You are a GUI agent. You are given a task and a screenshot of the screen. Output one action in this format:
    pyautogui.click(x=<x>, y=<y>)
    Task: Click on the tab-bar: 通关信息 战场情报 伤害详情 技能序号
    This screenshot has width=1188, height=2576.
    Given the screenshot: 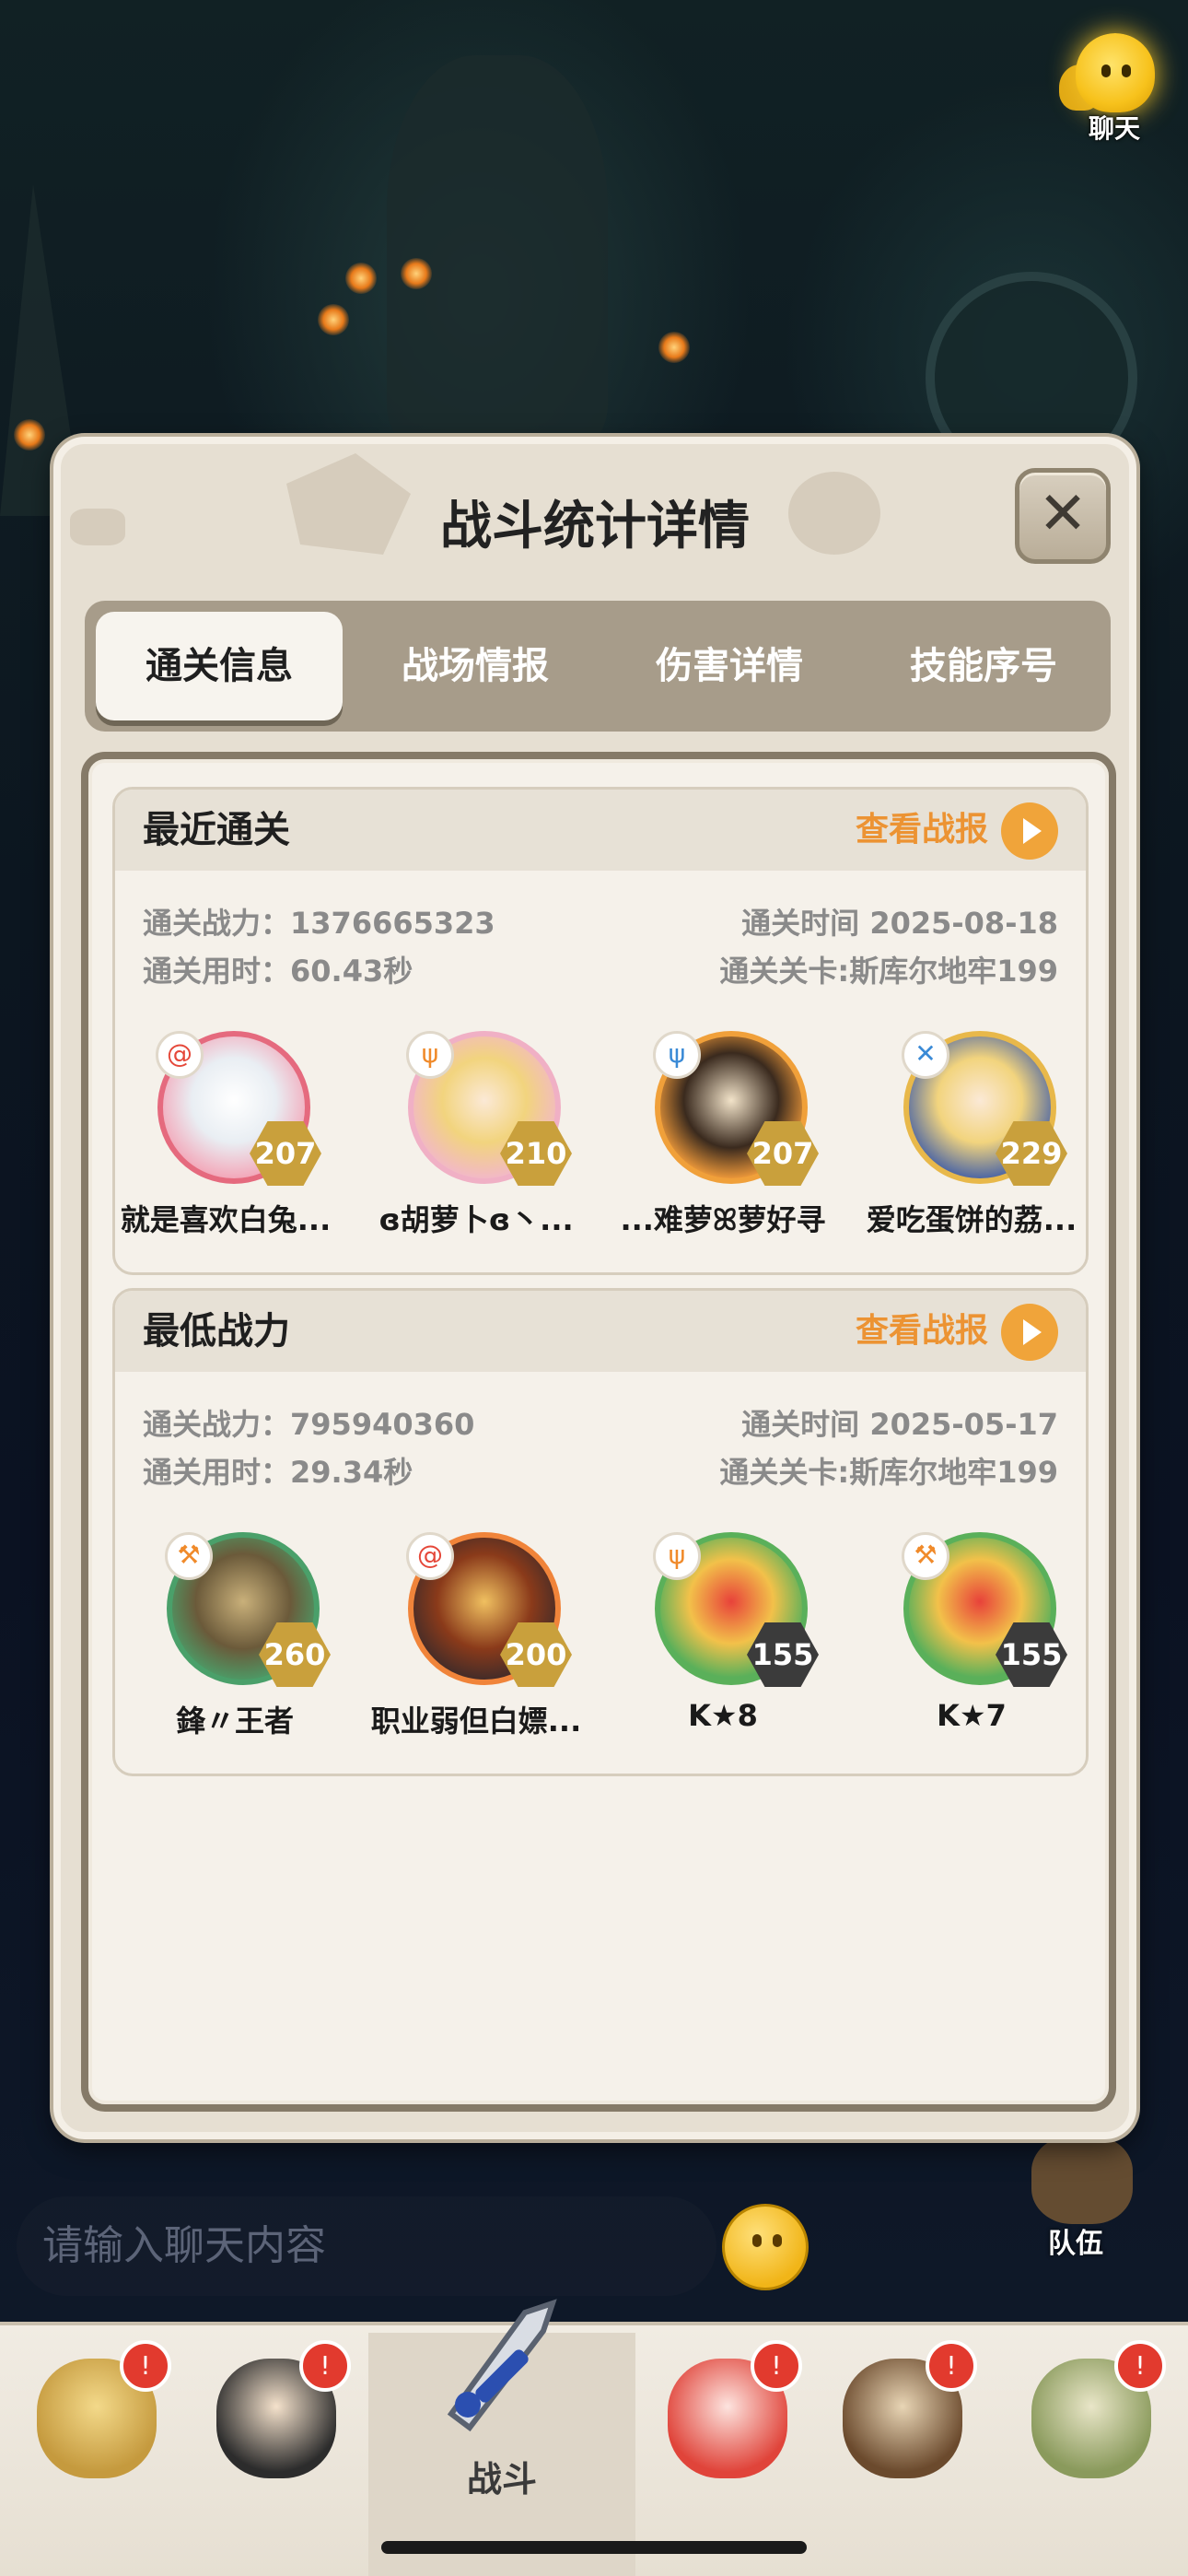 What is the action you would take?
    pyautogui.click(x=598, y=667)
    